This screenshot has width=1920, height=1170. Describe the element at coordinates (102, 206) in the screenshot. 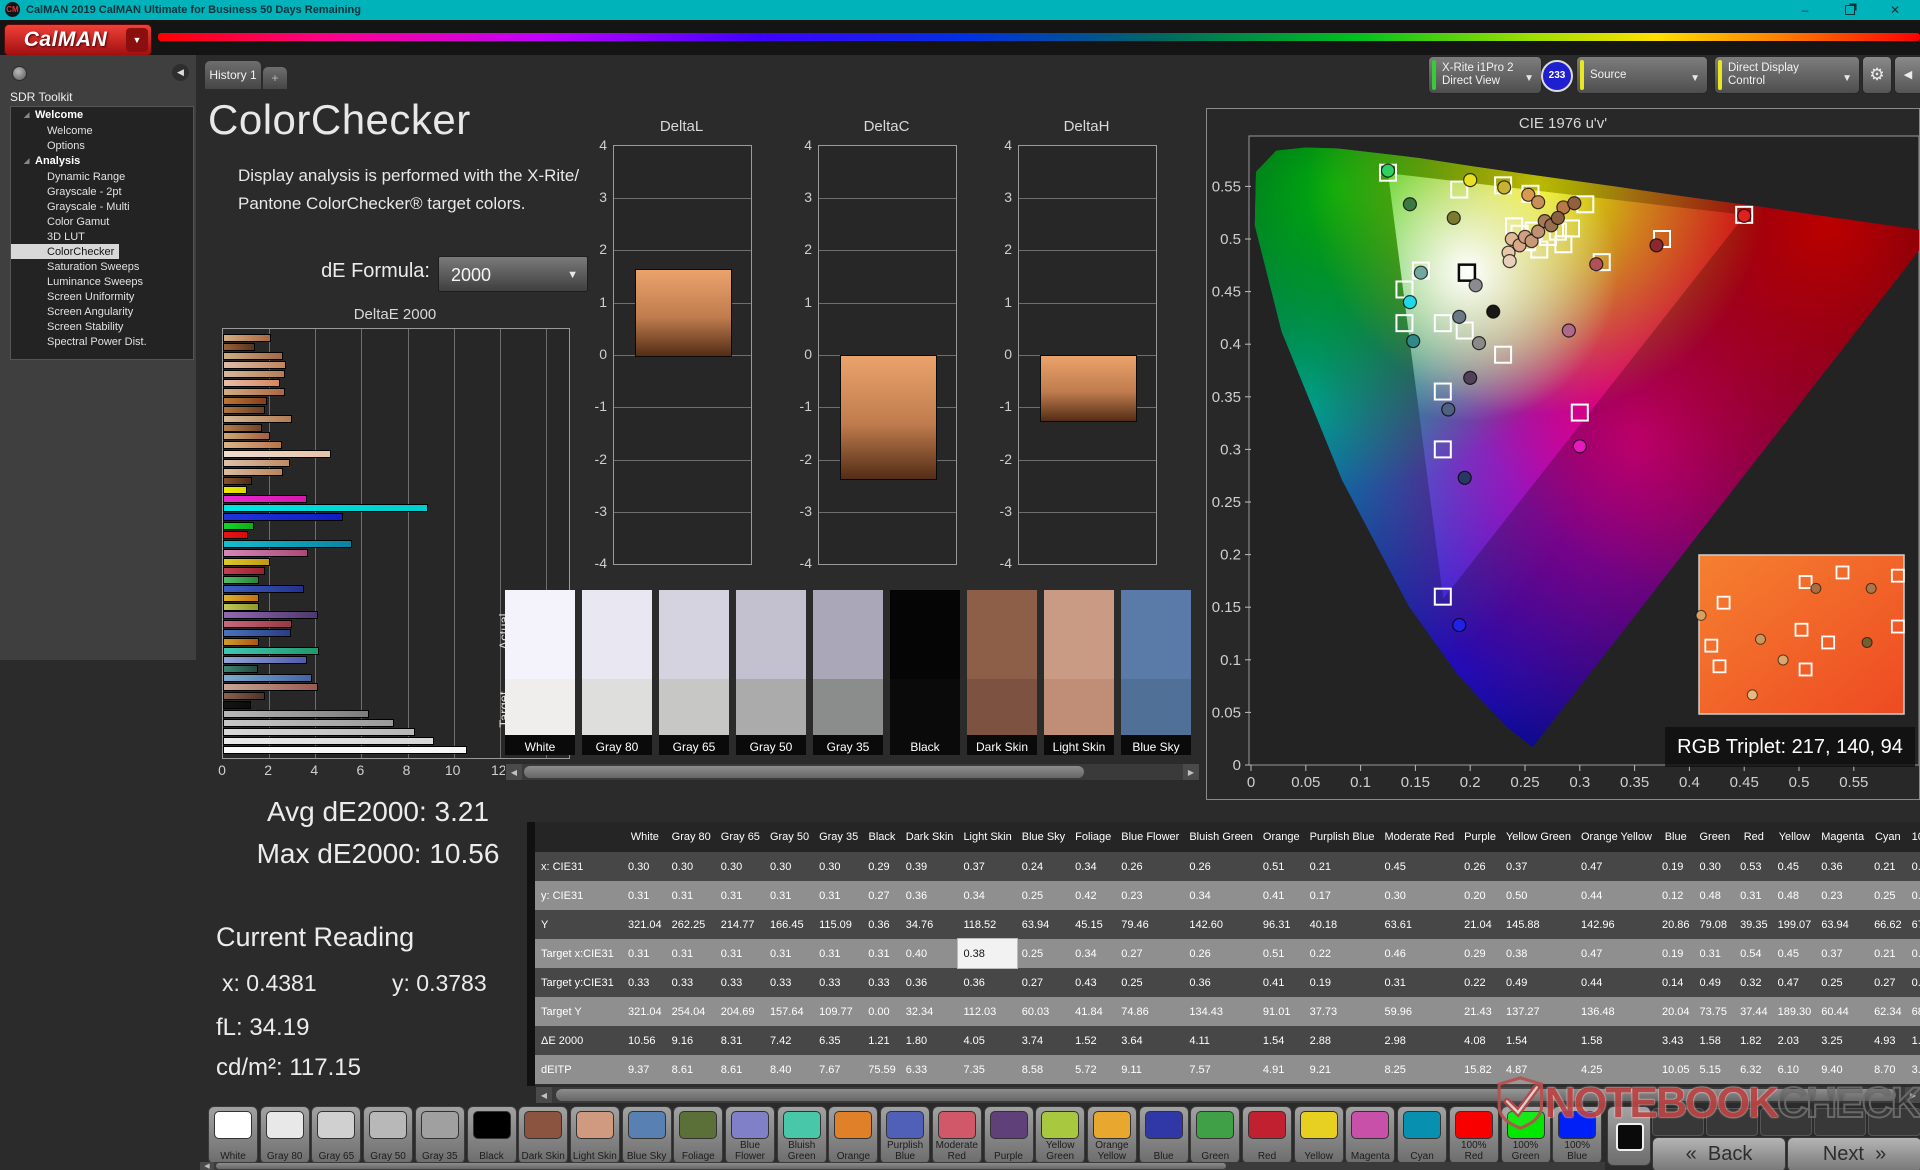

I see `sidebar-item-grayscale-multi: Grayscale - Multi` at that location.